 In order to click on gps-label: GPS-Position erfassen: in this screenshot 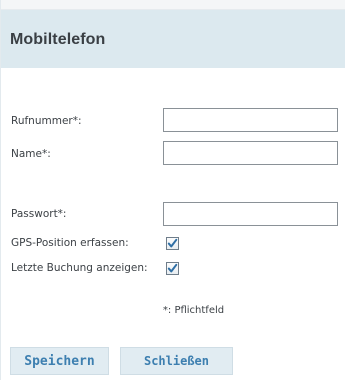, I will do `click(70, 243)`.